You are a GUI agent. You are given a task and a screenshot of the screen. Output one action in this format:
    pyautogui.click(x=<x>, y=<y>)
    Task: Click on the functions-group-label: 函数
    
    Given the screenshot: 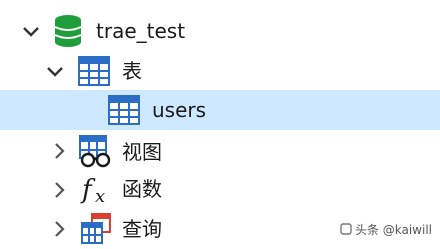 What is the action you would take?
    pyautogui.click(x=142, y=189)
    